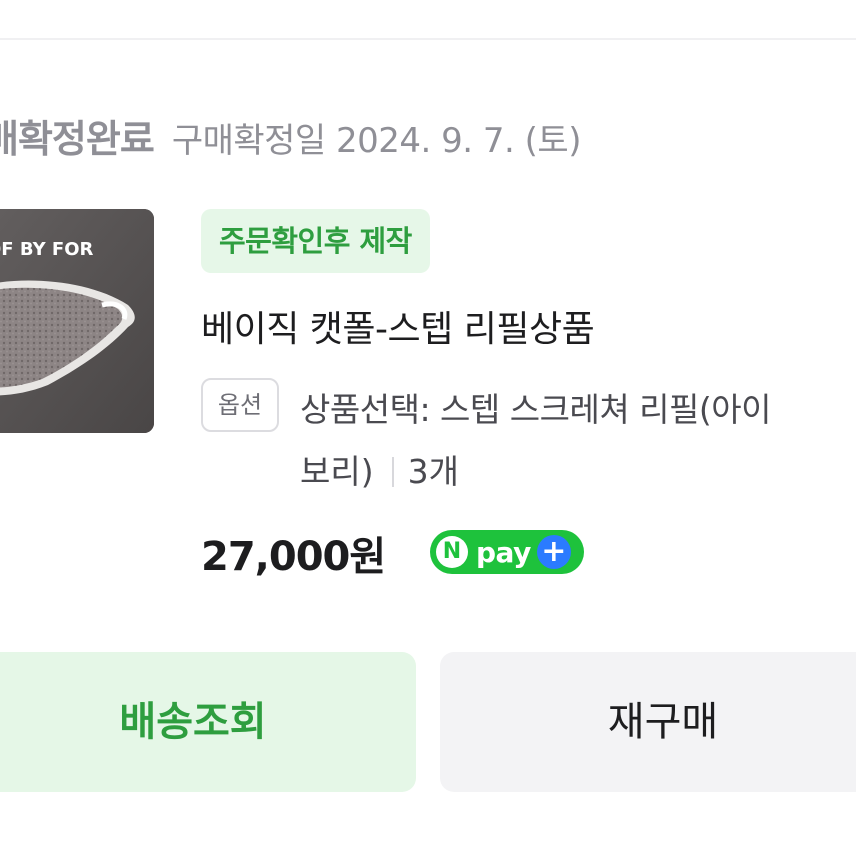 The width and height of the screenshot is (856, 856). Describe the element at coordinates (46, 249) in the screenshot. I see `thumbnail-brand-text: OF BY FOR` at that location.